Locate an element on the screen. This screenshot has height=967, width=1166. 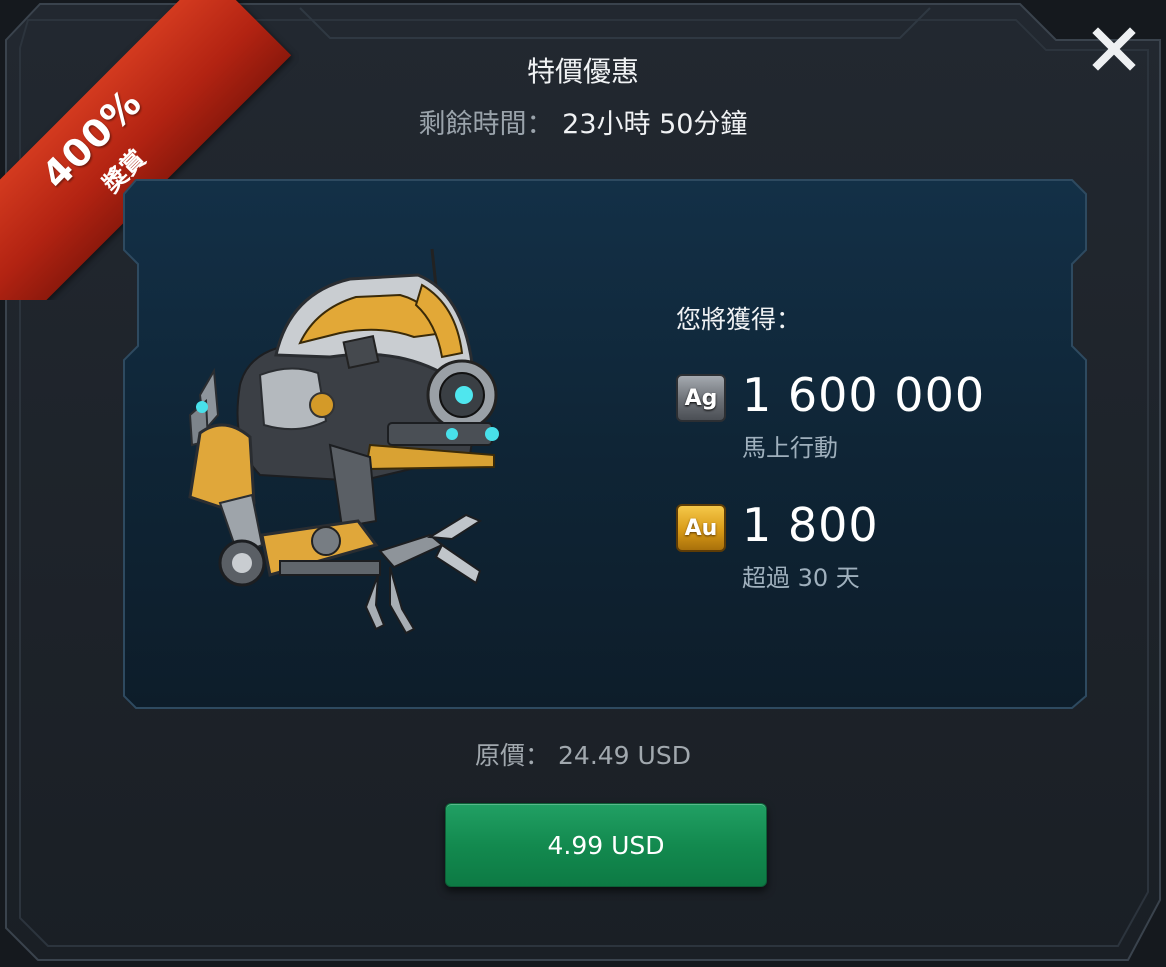
silver-note: 馬上行動 is located at coordinates (790, 448).